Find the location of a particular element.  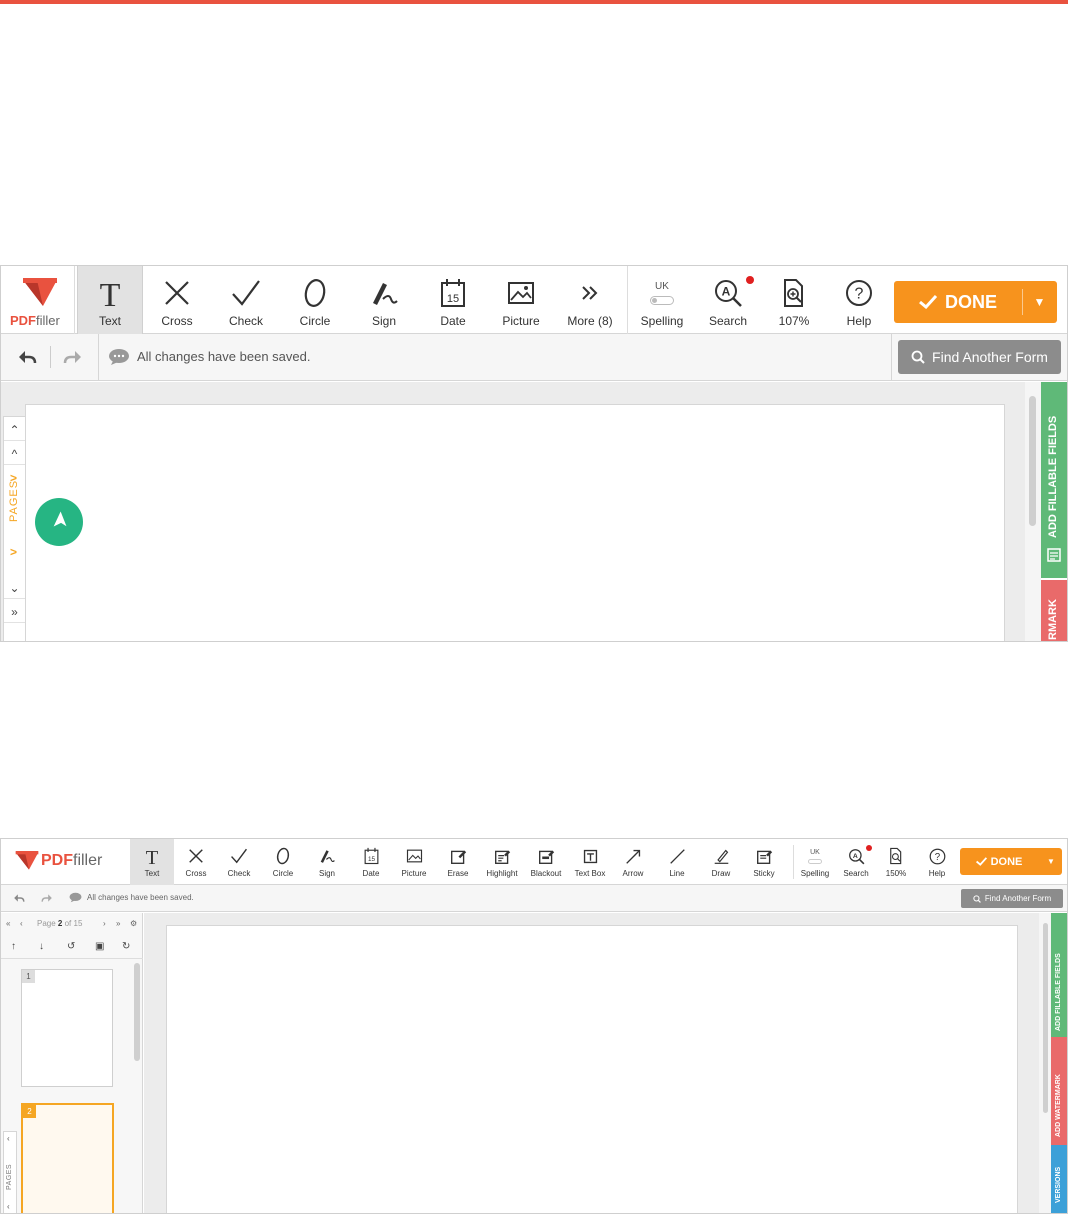

rotate-right-icon: ↻ is located at coordinates (126, 946).